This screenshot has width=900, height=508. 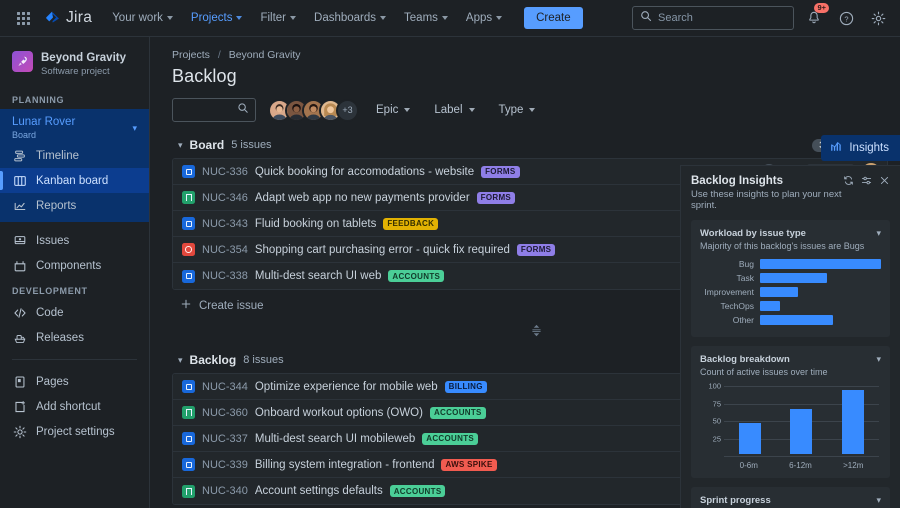 I want to click on filter-label: Label, so click(x=454, y=110).